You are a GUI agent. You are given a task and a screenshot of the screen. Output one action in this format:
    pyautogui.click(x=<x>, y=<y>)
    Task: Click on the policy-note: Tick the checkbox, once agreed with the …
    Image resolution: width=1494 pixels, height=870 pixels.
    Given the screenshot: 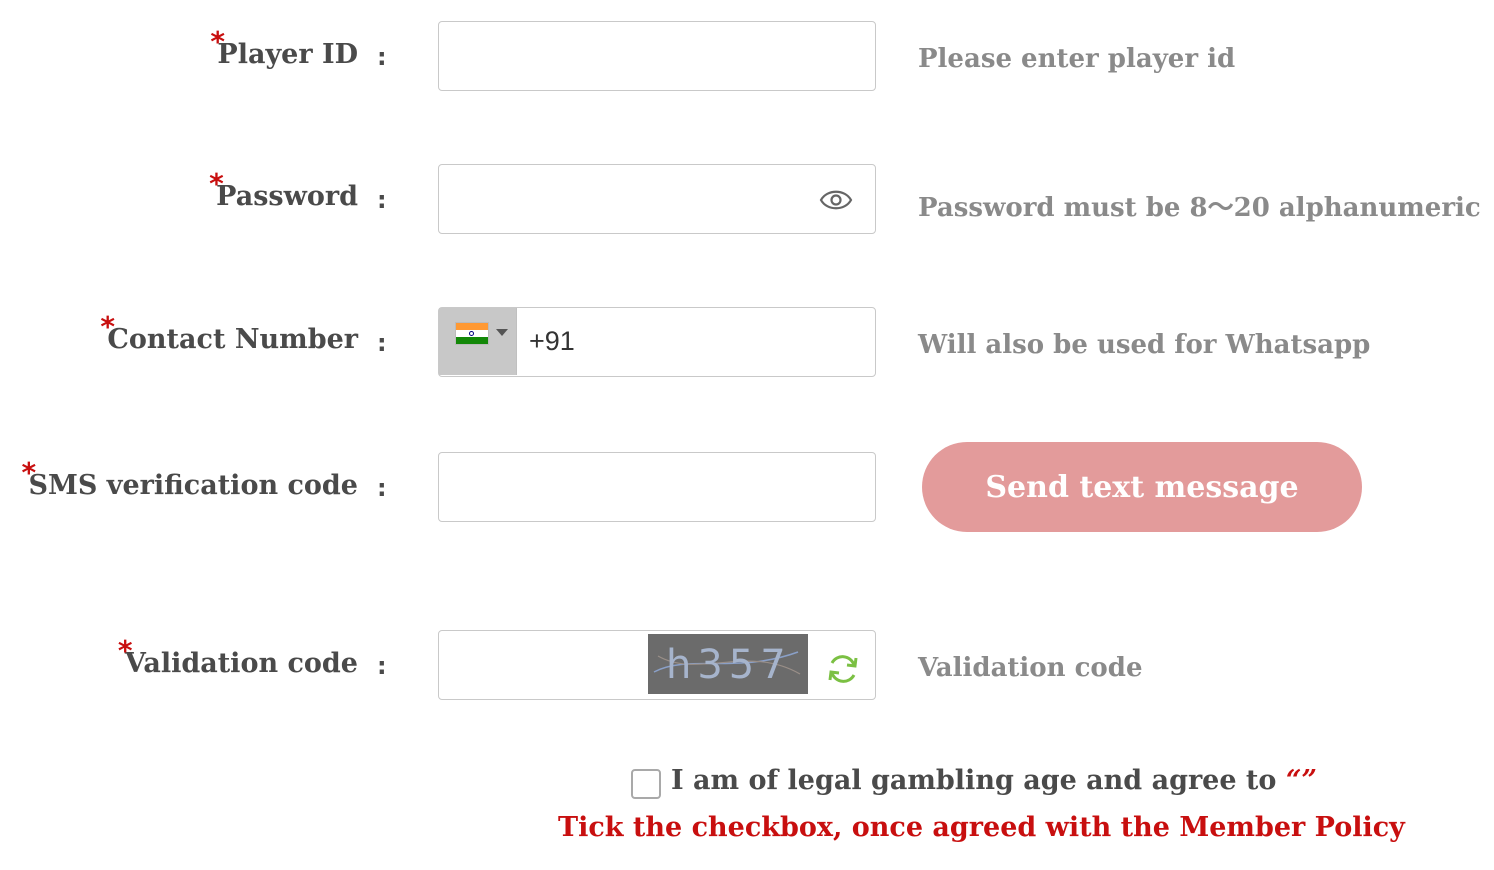 What is the action you would take?
    pyautogui.click(x=981, y=827)
    